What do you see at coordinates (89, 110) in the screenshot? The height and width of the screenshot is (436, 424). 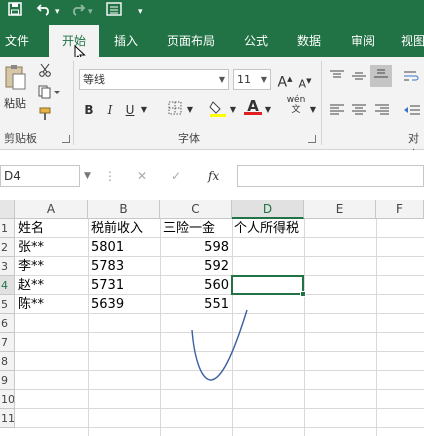 I see `bold-button: B` at bounding box center [89, 110].